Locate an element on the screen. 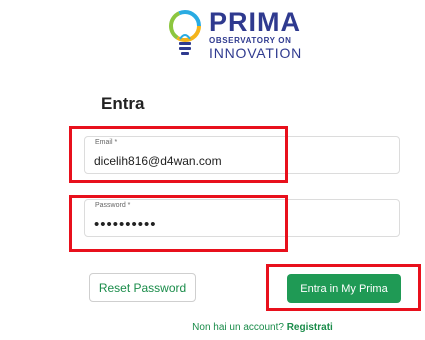 This screenshot has height=340, width=425. logo-wordmark: PRIMA is located at coordinates (255, 22).